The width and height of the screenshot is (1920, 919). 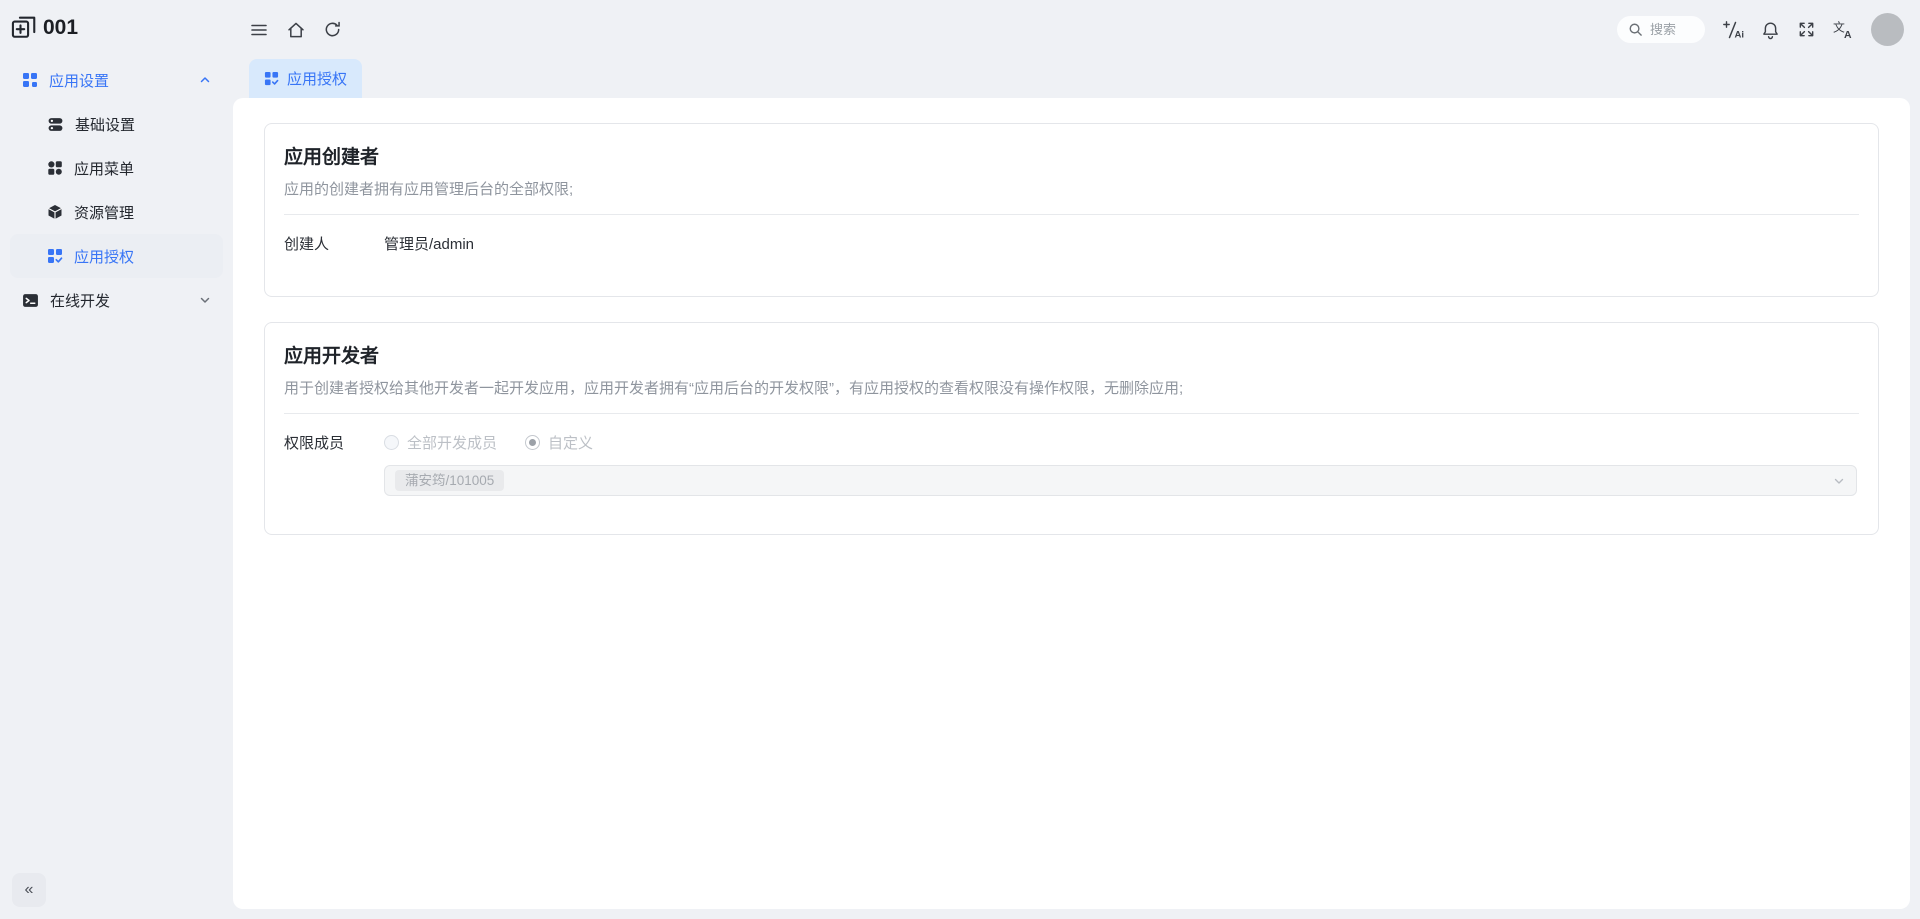 I want to click on svg-text: Ai, so click(x=1740, y=34).